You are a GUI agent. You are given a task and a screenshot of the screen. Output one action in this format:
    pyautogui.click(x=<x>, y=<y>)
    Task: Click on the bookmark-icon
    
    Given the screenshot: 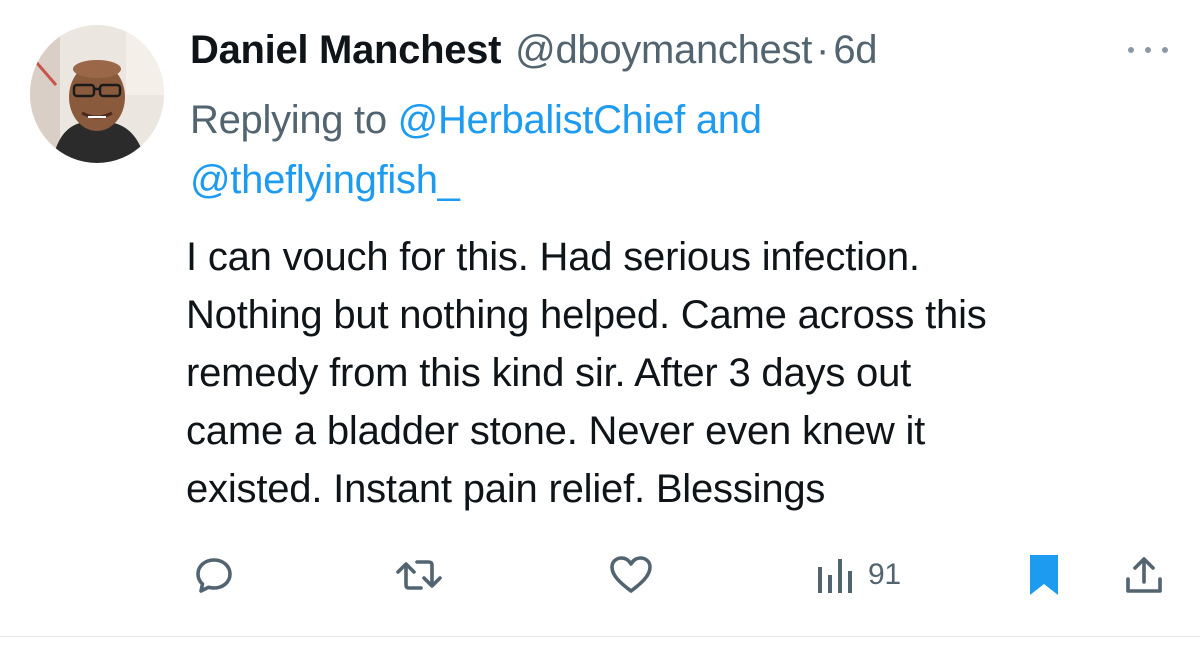 What is the action you would take?
    pyautogui.click(x=1044, y=575)
    